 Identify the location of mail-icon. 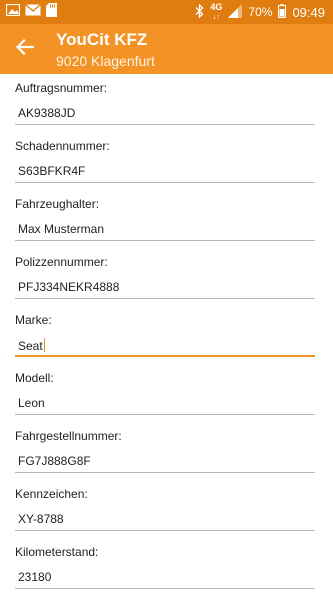
(33, 12).